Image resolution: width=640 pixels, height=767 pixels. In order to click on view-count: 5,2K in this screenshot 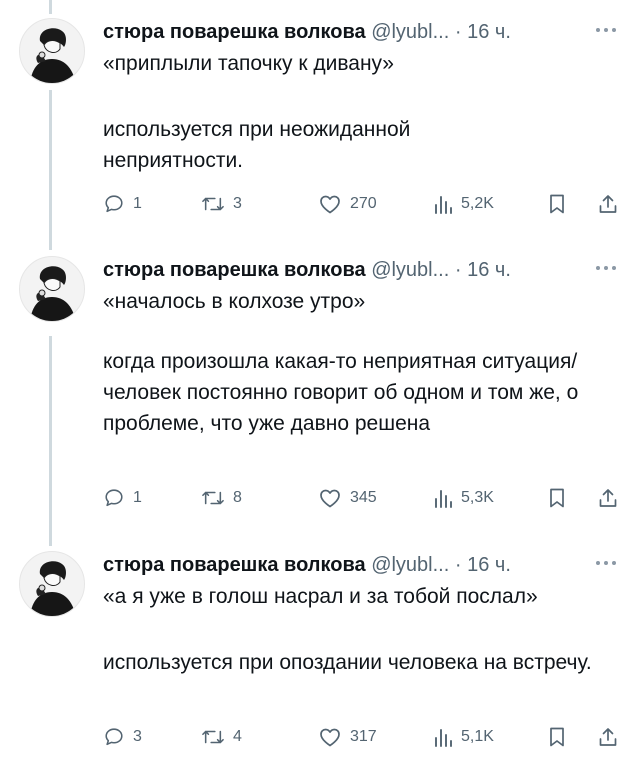, I will do `click(477, 203)`.